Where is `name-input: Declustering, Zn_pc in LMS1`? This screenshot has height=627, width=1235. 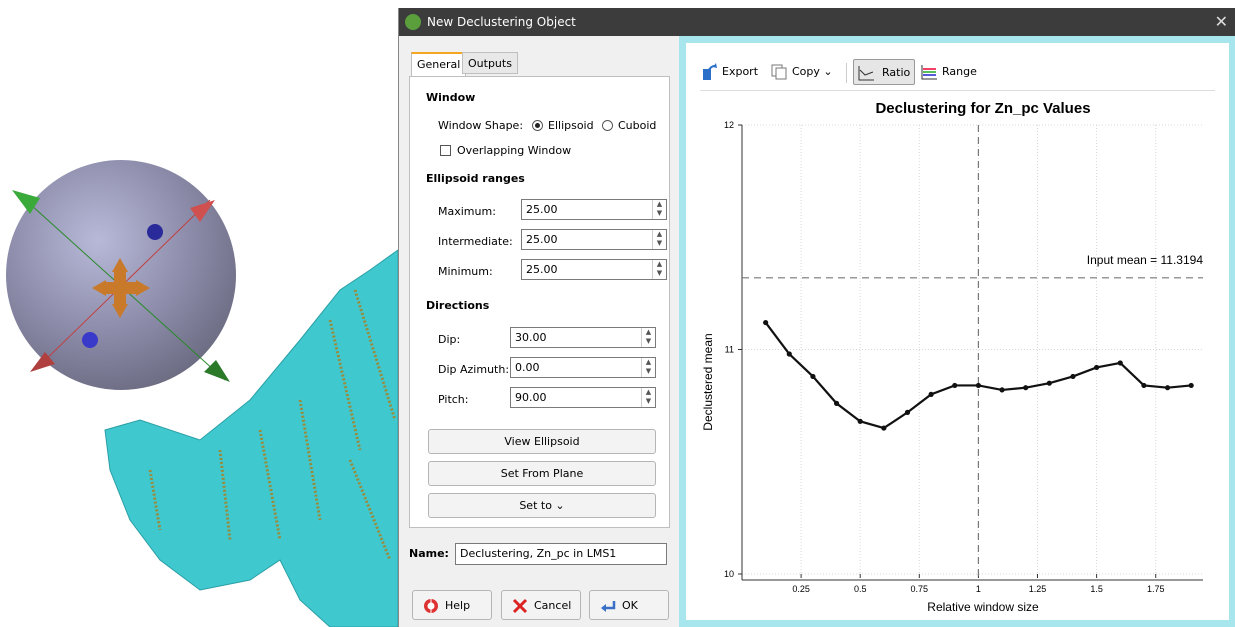 name-input: Declustering, Zn_pc in LMS1 is located at coordinates (561, 554).